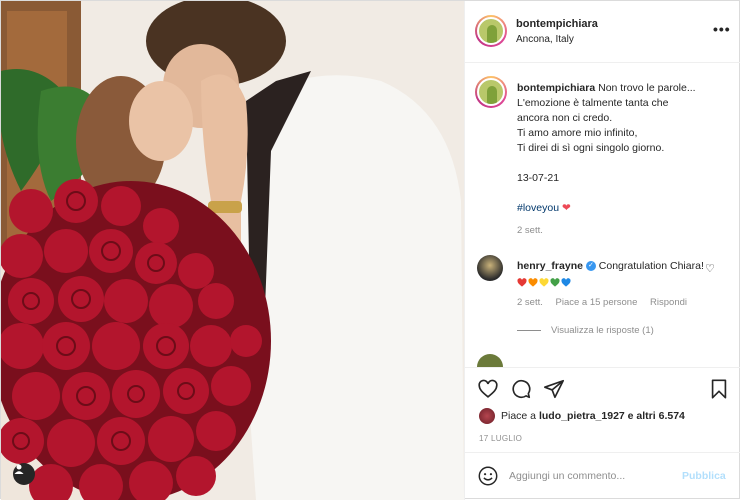 Image resolution: width=740 pixels, height=500 pixels. Describe the element at coordinates (597, 302) in the screenshot. I see `comment-likes-count: Piace a 15 persone` at that location.